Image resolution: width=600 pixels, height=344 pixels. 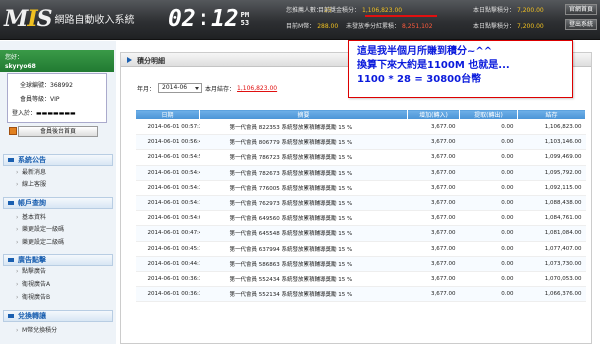 What do you see at coordinates (57, 98) in the screenshot?
I see `user-info-box: 全球編號：368992 會員等級：VIP 登入於：▬▬▬▬▬▬▬` at bounding box center [57, 98].